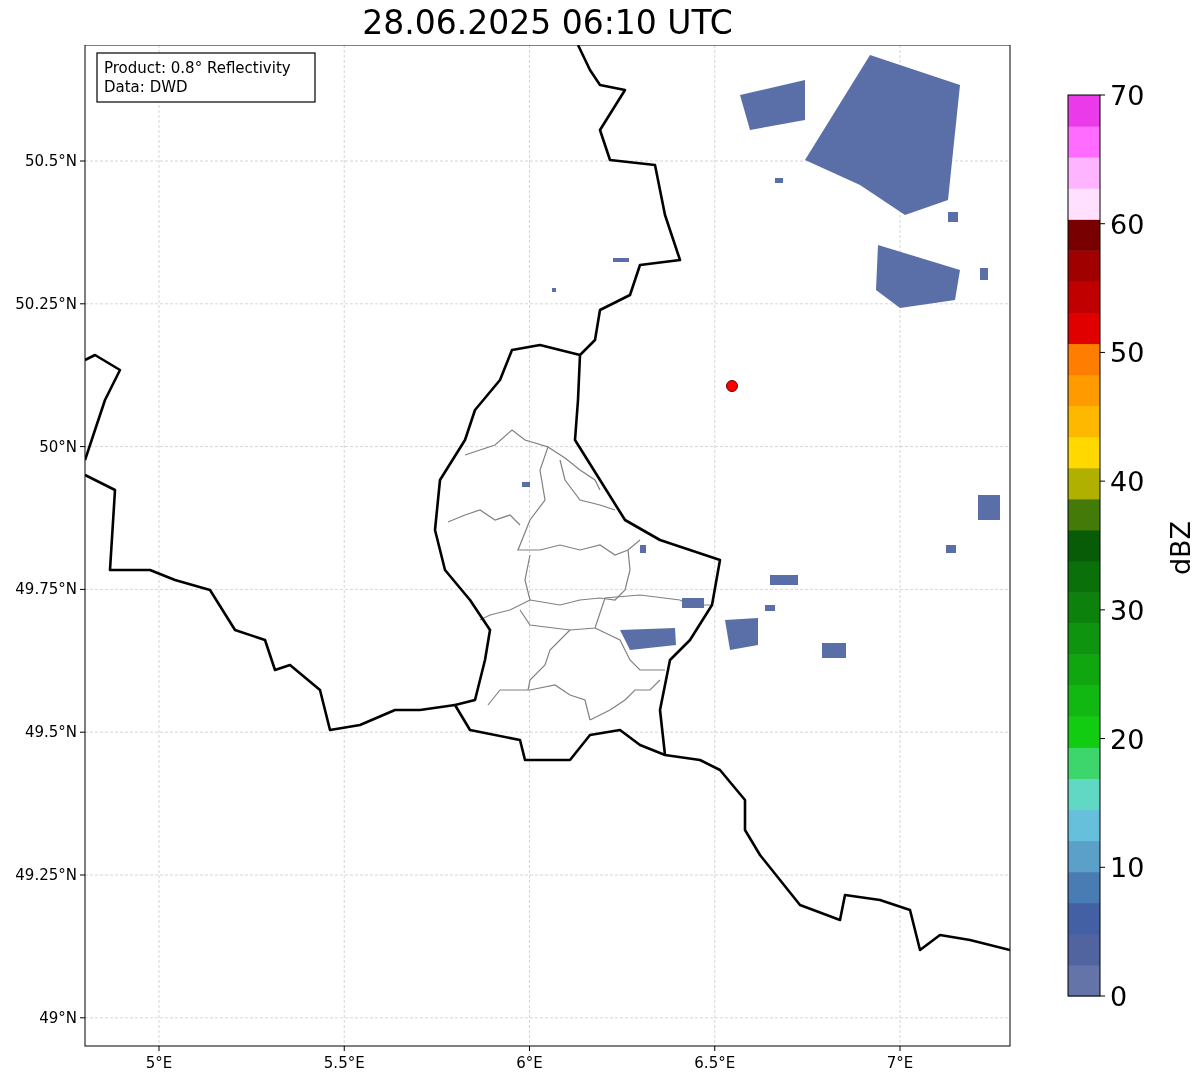 Image resolution: width=1202 pixels, height=1081 pixels. I want to click on colorbar-tick-label: 70, so click(1127, 95).